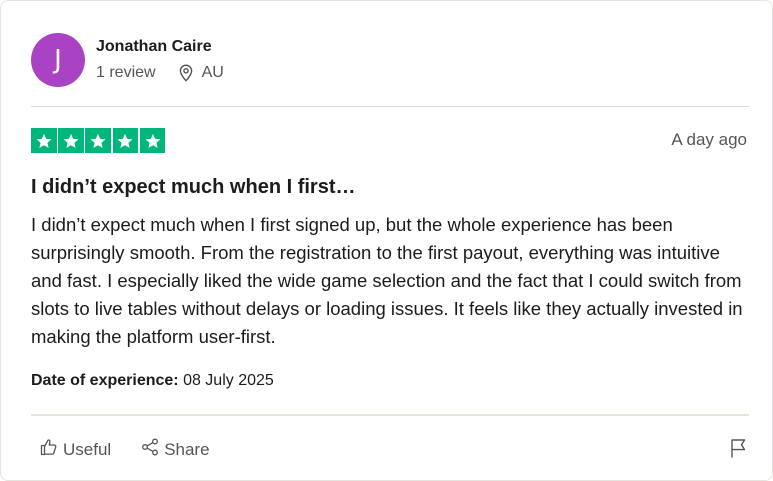 This screenshot has width=773, height=481. Describe the element at coordinates (212, 72) in the screenshot. I see `reviewer-location: AU` at that location.